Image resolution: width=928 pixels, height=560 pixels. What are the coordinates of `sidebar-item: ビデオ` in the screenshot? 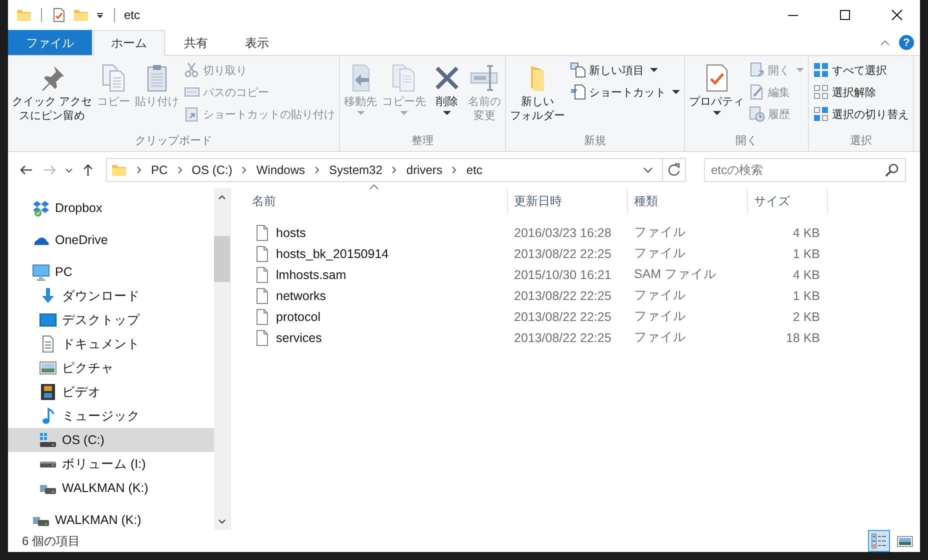 It's located at (111, 392).